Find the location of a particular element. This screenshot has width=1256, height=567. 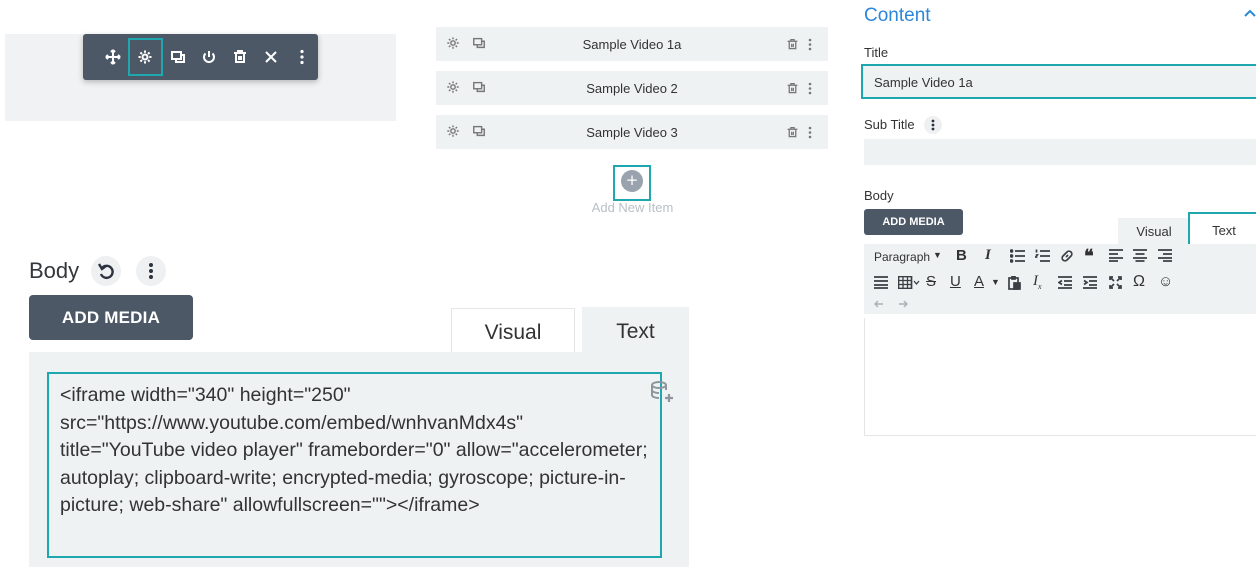

format-select: Paragraph is located at coordinates (902, 257).